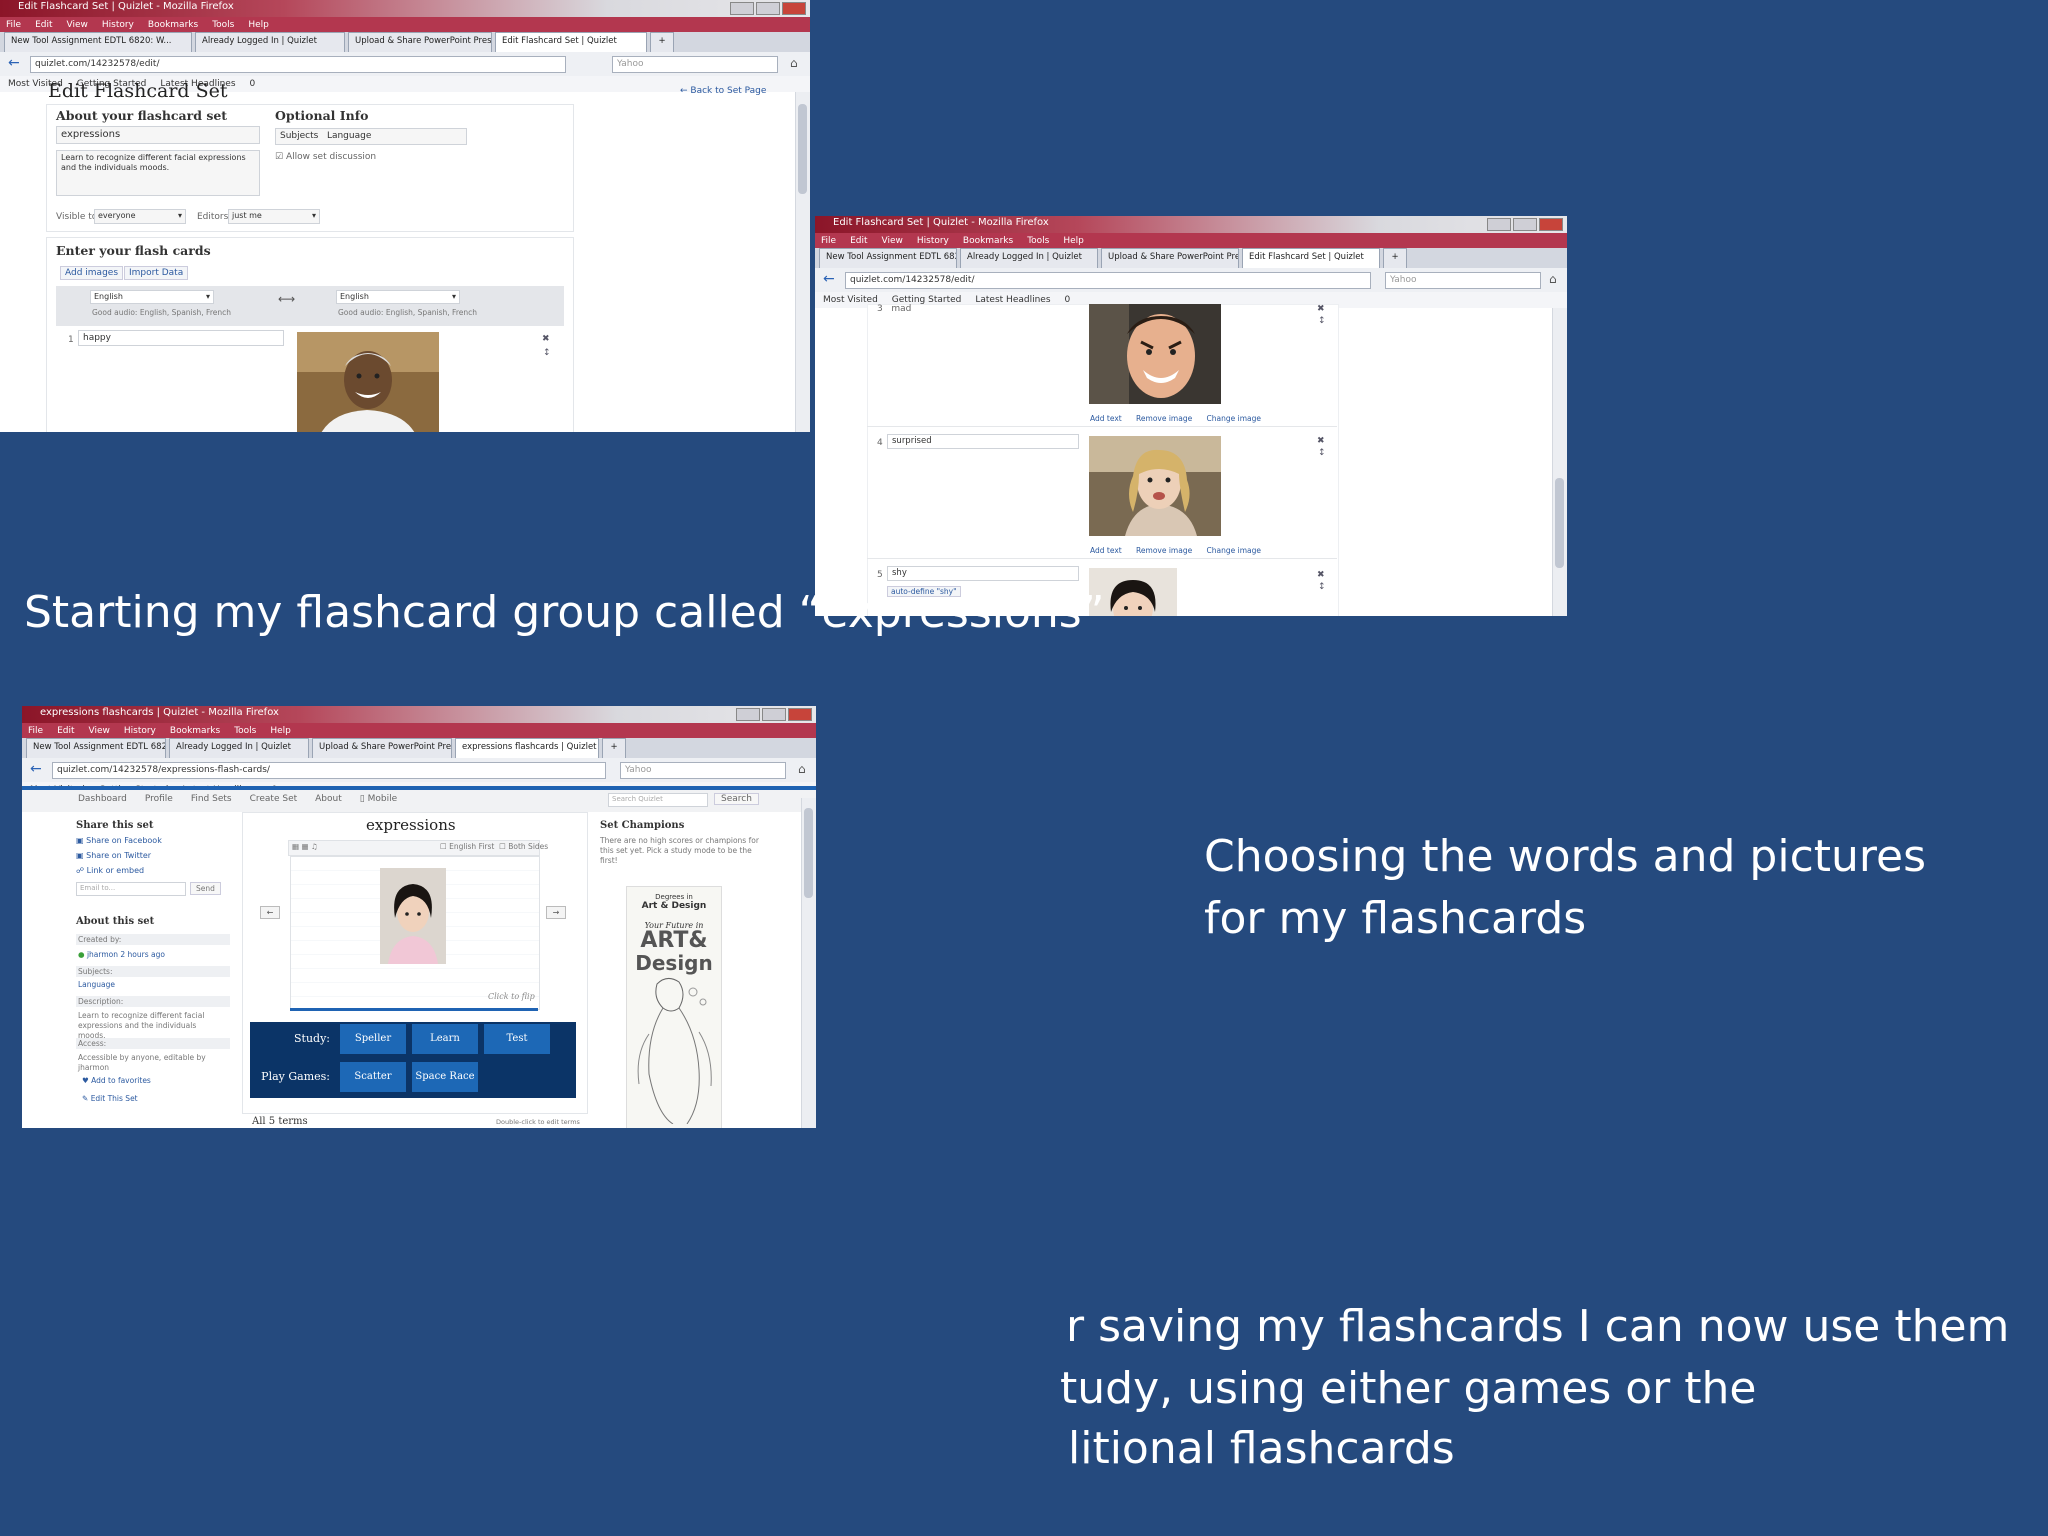 The width and height of the screenshot is (2048, 1536). Describe the element at coordinates (983, 441) in the screenshot. I see `card-term-input: surprised` at that location.